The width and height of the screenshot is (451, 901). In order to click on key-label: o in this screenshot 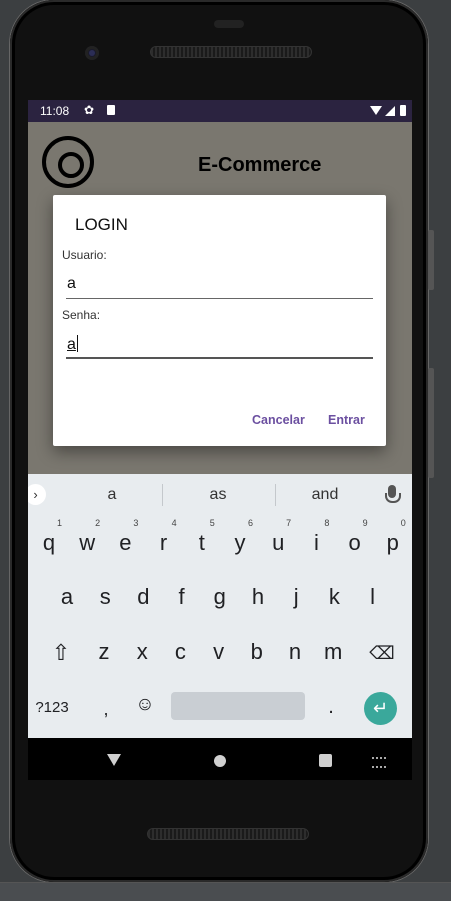, I will do `click(354, 542)`.